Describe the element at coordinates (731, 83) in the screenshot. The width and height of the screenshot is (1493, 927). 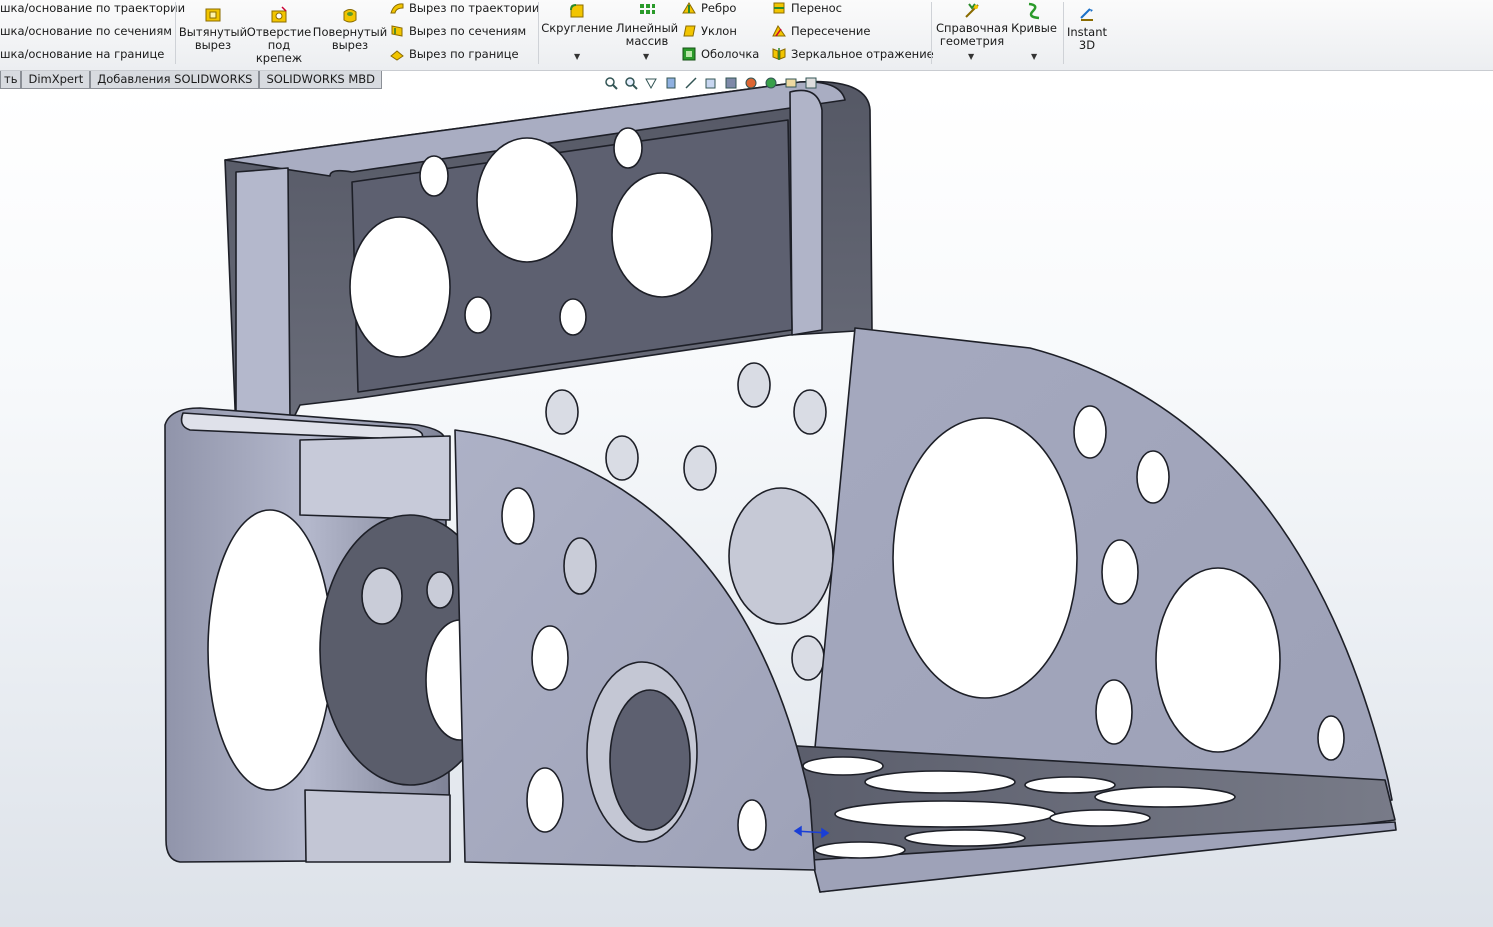
I see `display-style-icon` at that location.